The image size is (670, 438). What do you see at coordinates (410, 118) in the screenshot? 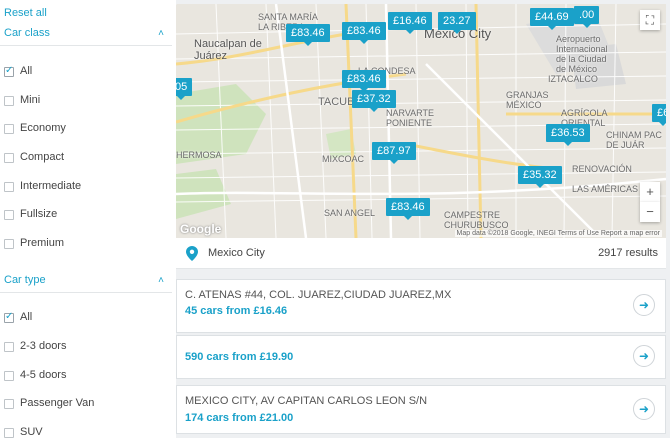
I see `map-label-narvarte: NARVARTE PONIENTE` at bounding box center [410, 118].